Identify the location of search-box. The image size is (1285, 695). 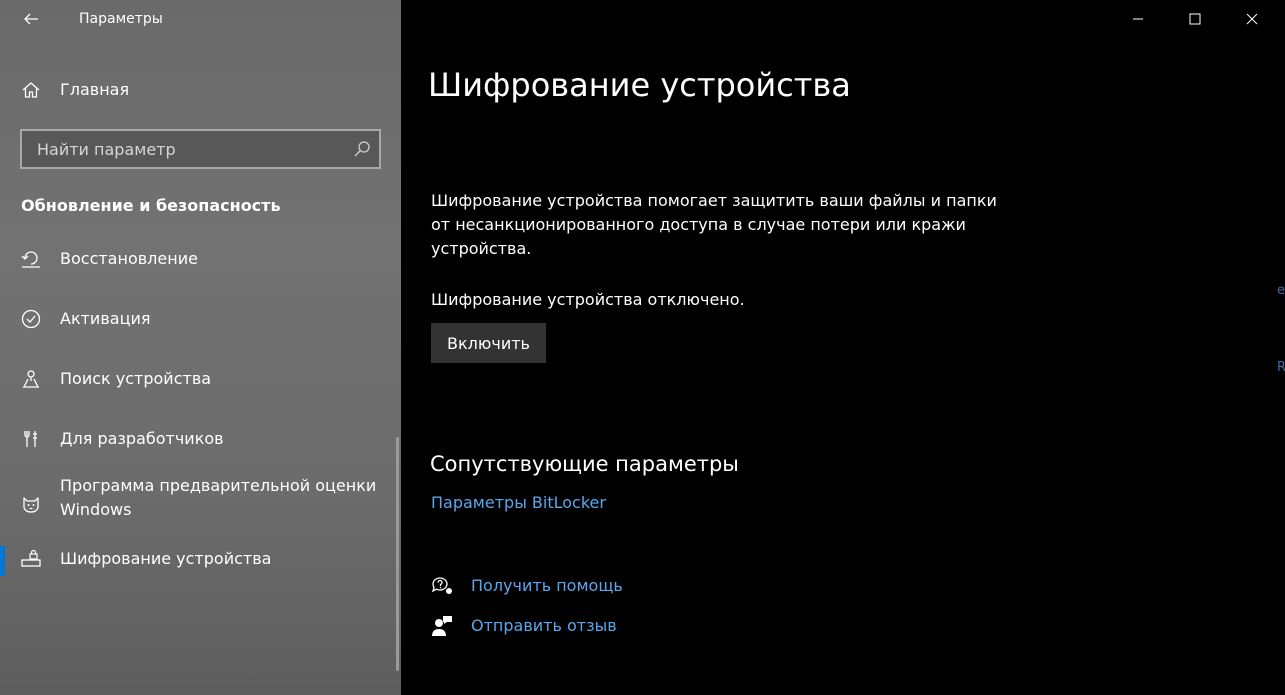
(200, 149).